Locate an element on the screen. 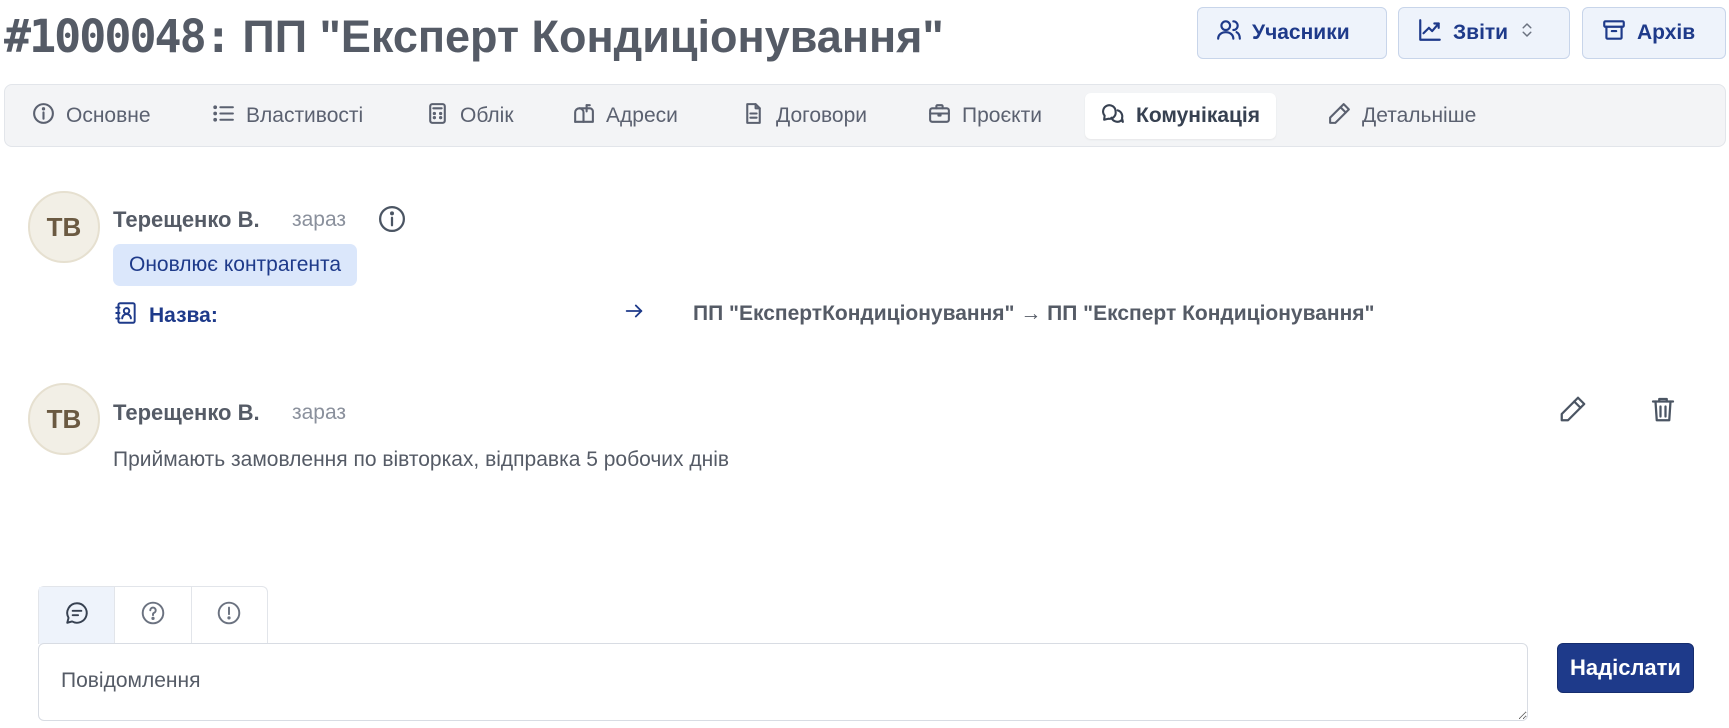  tab-communication: Комунікація is located at coordinates (1181, 116).